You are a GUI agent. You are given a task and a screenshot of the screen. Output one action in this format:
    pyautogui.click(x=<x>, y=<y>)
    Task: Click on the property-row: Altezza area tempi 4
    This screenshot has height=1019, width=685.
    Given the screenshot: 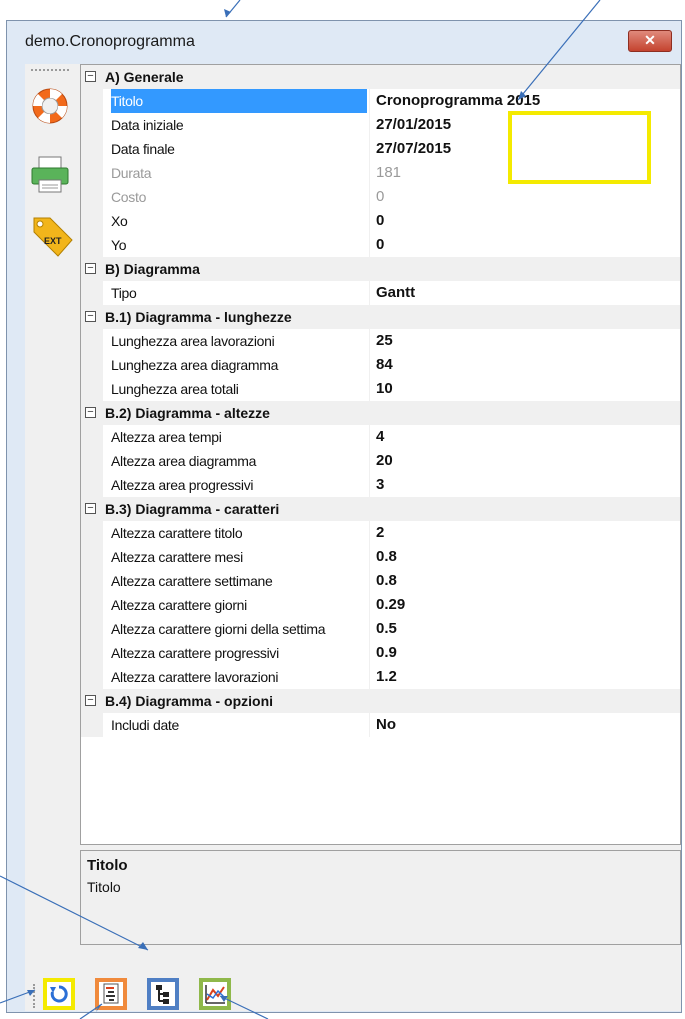 What is the action you would take?
    pyautogui.click(x=380, y=437)
    